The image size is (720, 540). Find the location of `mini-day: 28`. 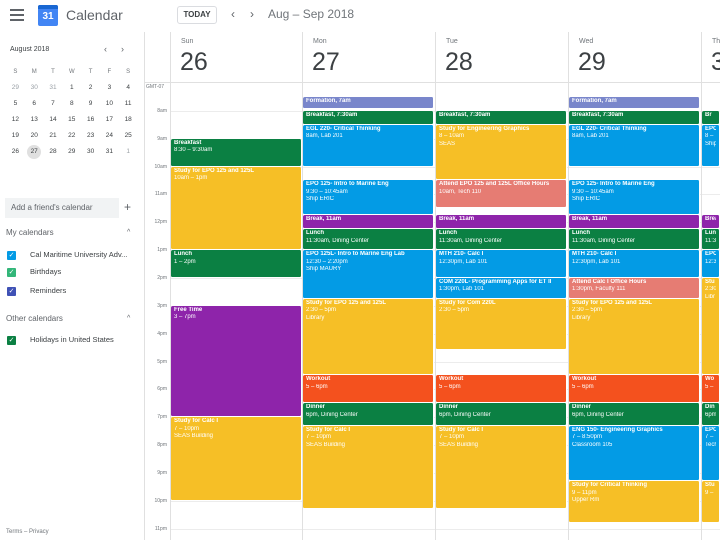

mini-day: 28 is located at coordinates (53, 152).